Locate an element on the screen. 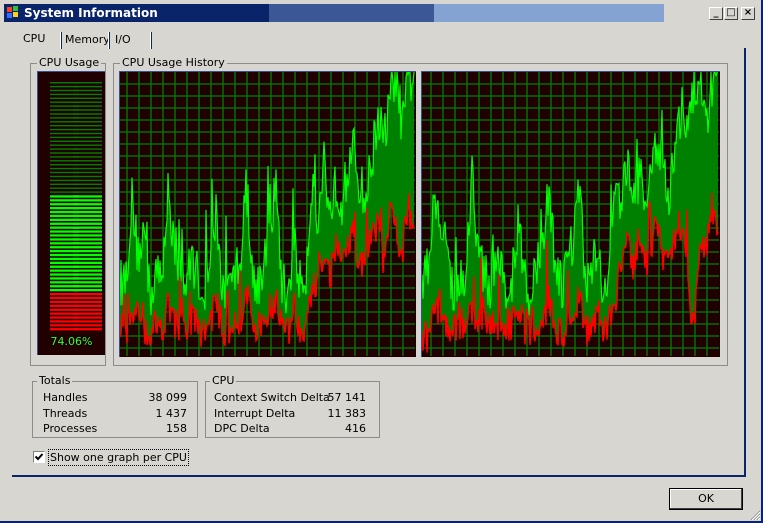 This screenshot has height=523, width=763. minimize-button: _ is located at coordinates (716, 13).